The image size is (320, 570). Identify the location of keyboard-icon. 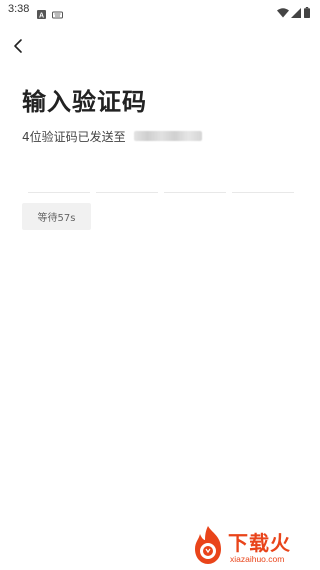
(57, 13).